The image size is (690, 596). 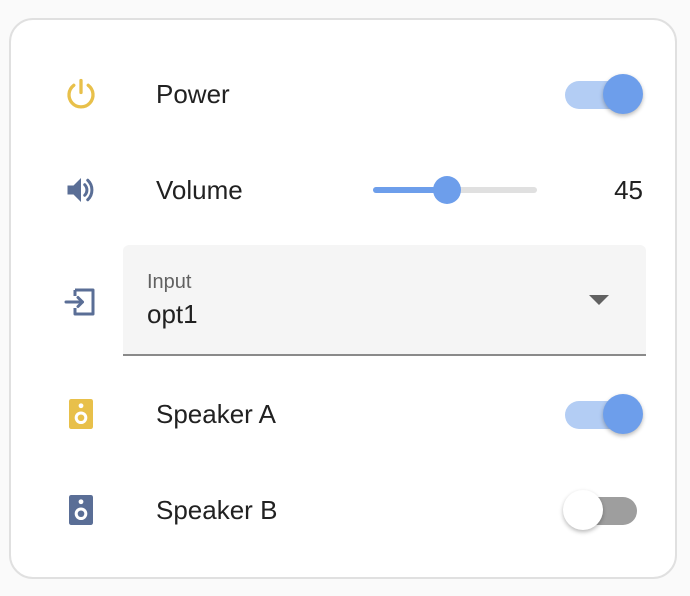 I want to click on speaker-b-label: Speaker B, so click(x=217, y=510).